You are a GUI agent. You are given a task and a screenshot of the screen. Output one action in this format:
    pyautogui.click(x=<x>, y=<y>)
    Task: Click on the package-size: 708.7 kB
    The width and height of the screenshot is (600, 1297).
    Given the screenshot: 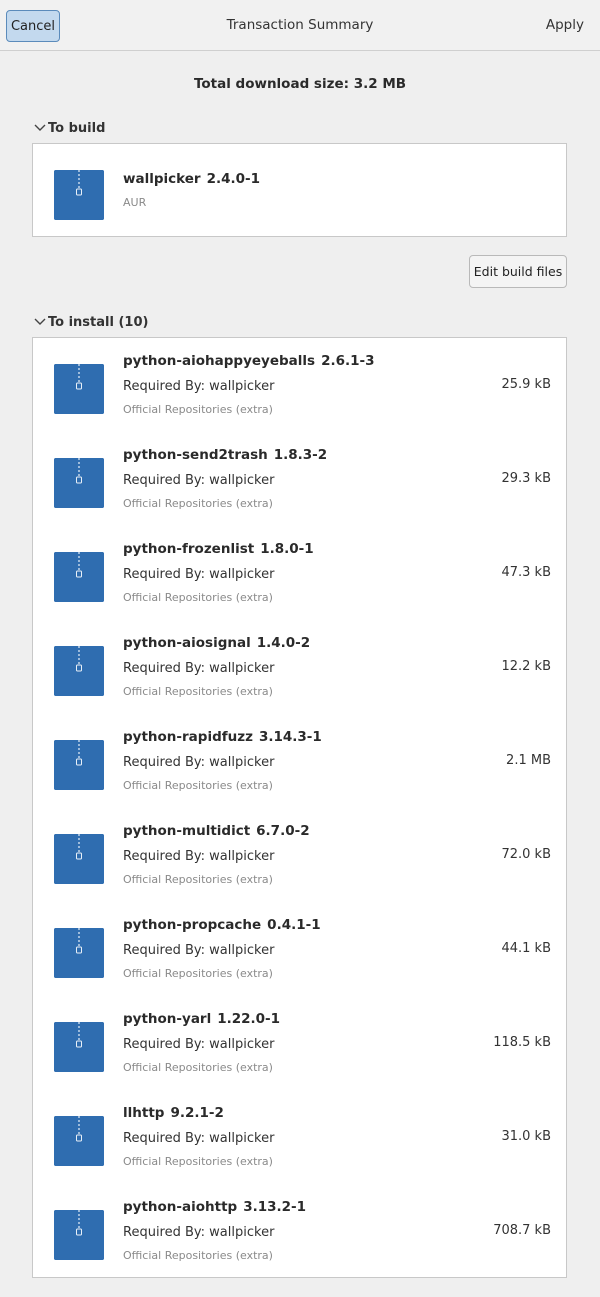 What is the action you would take?
    pyautogui.click(x=522, y=1230)
    